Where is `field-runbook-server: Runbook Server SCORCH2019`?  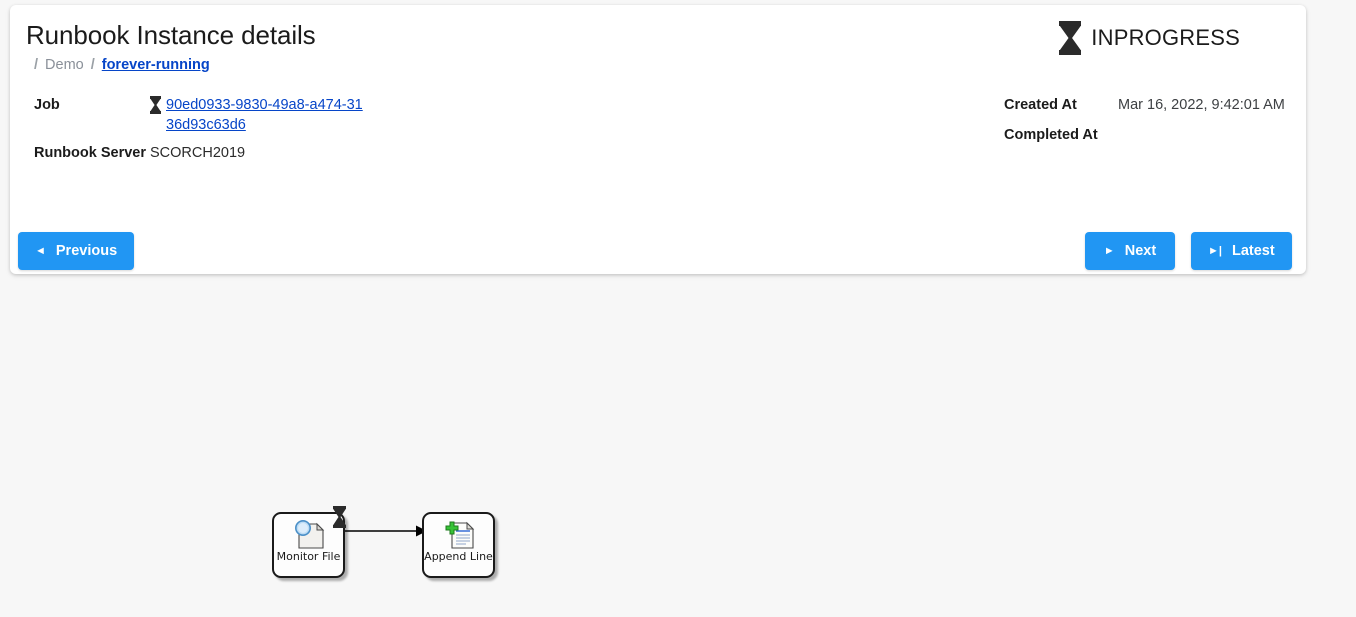 field-runbook-server: Runbook Server SCORCH2019 is located at coordinates (314, 153).